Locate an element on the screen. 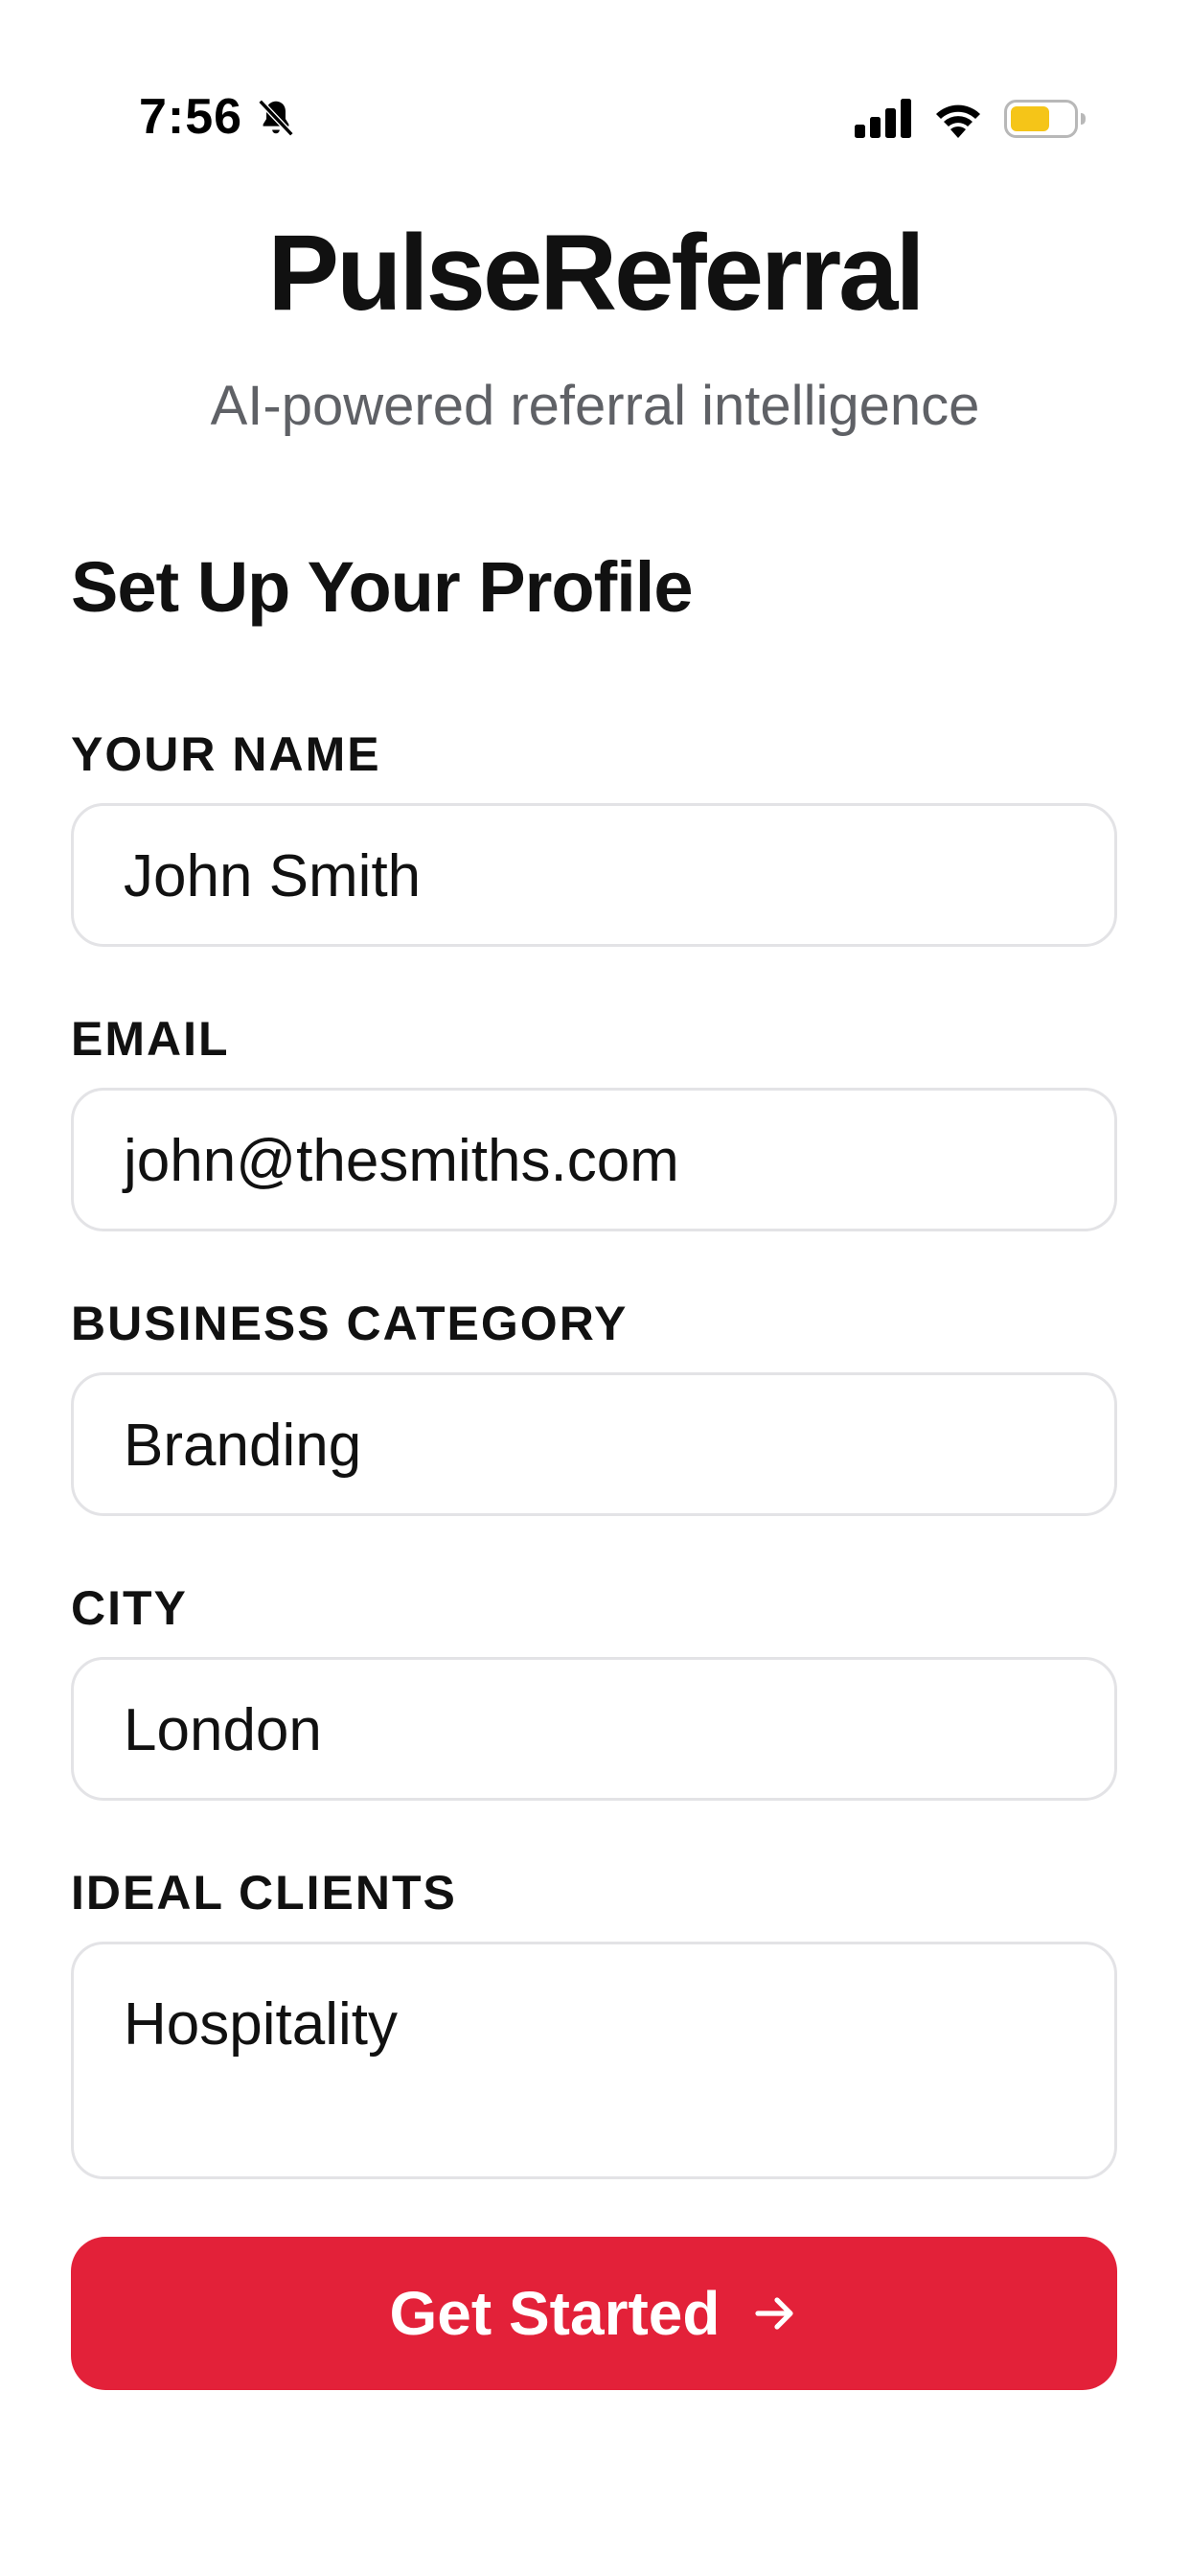 Image resolution: width=1190 pixels, height=2576 pixels. arrow-right-icon is located at coordinates (775, 2313).